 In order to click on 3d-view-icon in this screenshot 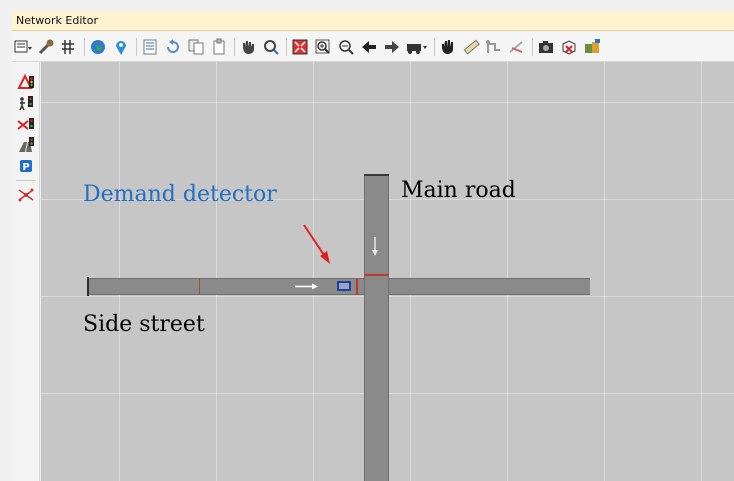, I will do `click(592, 47)`.